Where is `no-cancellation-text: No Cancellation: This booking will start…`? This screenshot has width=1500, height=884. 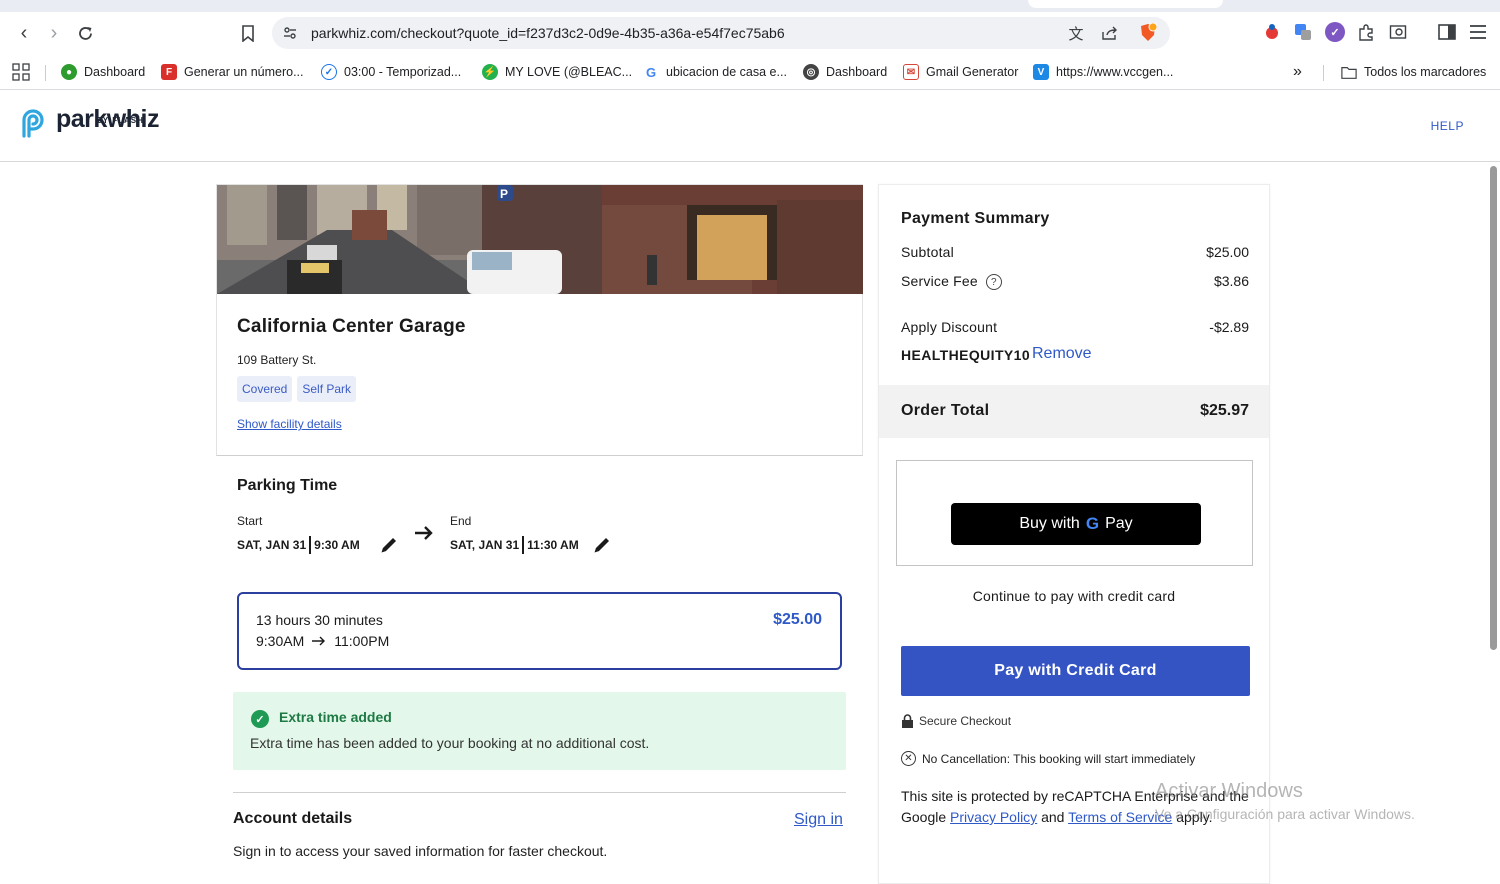 no-cancellation-text: No Cancellation: This booking will start… is located at coordinates (1059, 758).